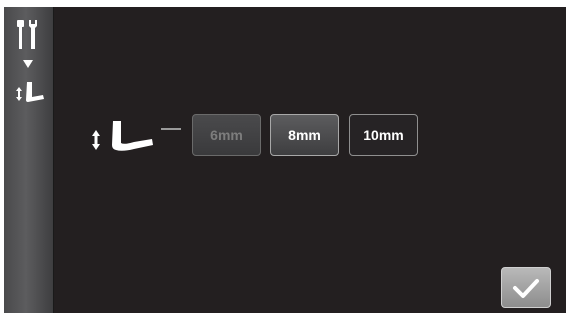 Image resolution: width=570 pixels, height=318 pixels. I want to click on settings-tools-icon, so click(27, 35).